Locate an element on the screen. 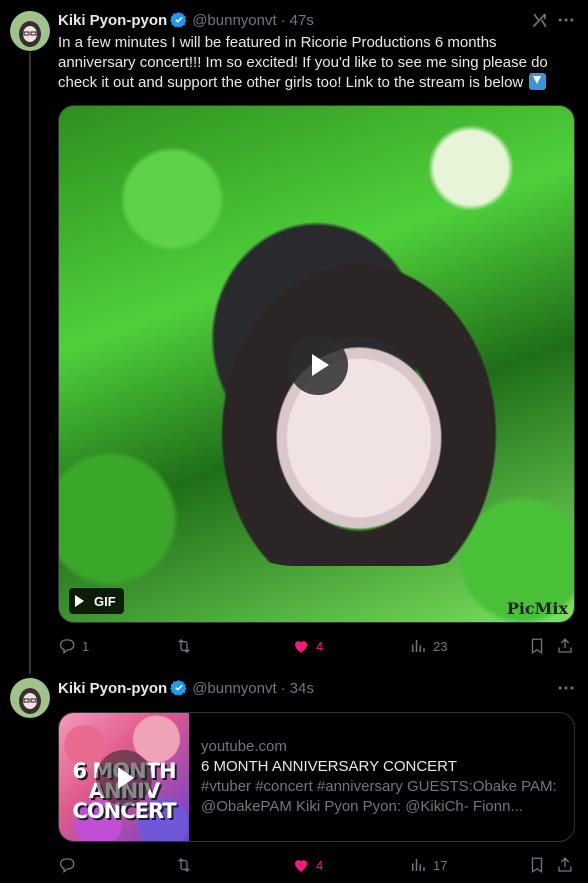  card-thumbnail: 6 MONTH ANNIV CONCERT is located at coordinates (124, 777).